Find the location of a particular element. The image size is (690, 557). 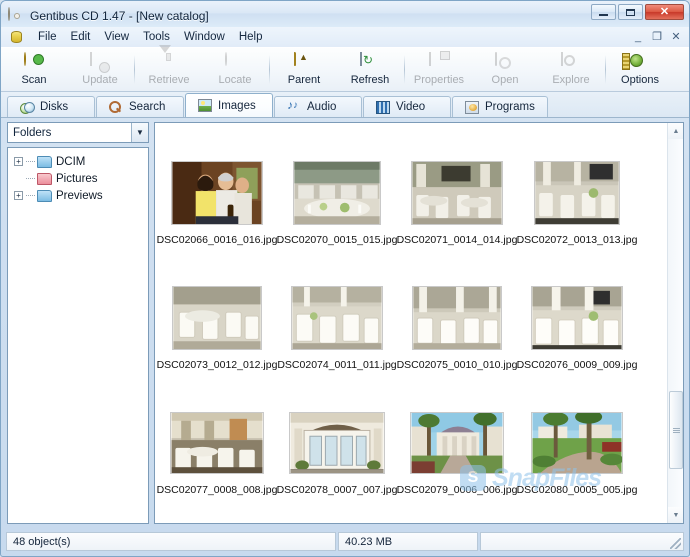

toolbar-label-scan: Scan is located at coordinates (34, 80).